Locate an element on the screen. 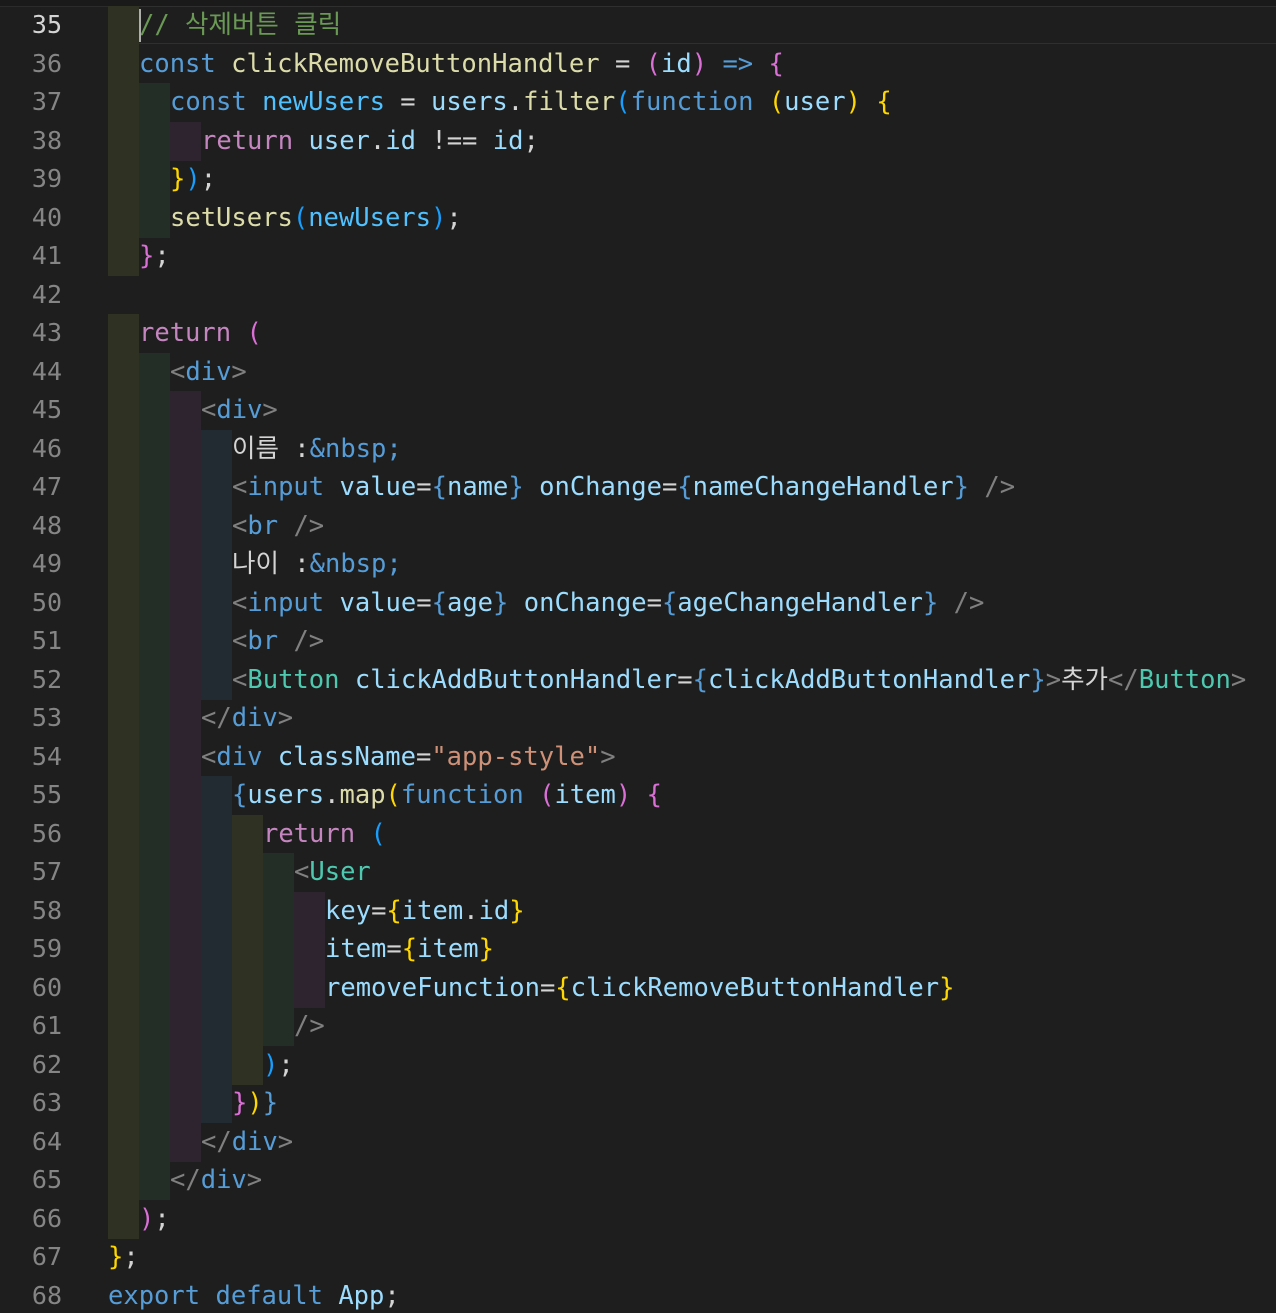 Image resolution: width=1276 pixels, height=1313 pixels. code-token: = is located at coordinates (547, 987).